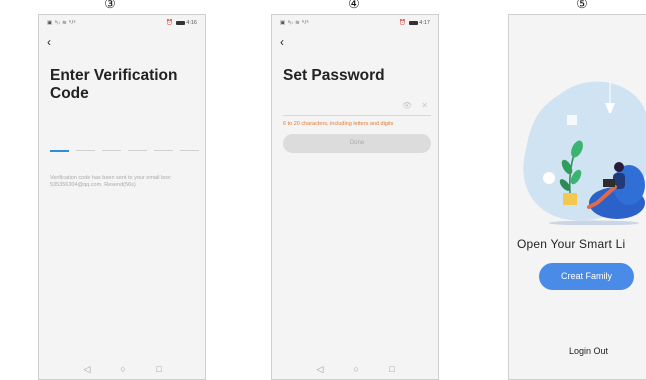 The image size is (646, 380). What do you see at coordinates (619, 167) in the screenshot?
I see `person-head` at bounding box center [619, 167].